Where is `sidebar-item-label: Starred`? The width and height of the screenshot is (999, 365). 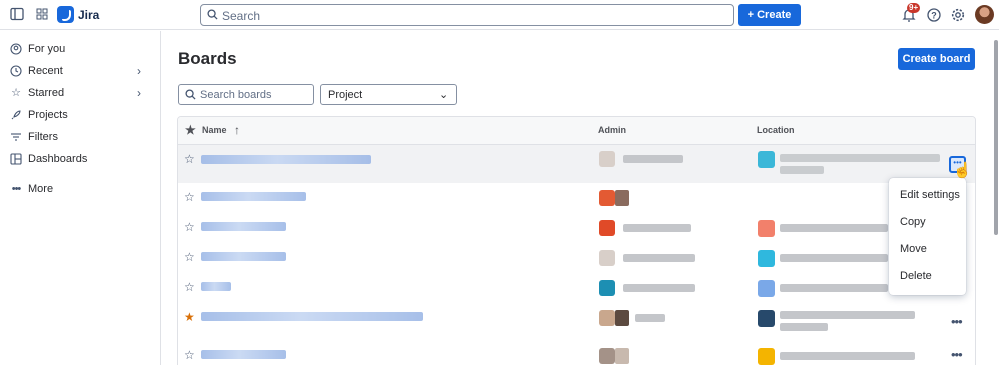 sidebar-item-label: Starred is located at coordinates (46, 93).